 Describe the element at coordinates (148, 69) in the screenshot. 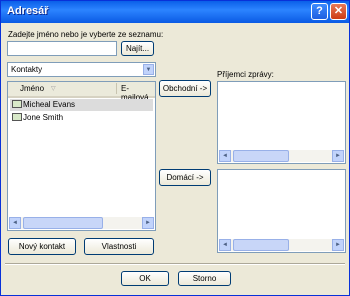

I see `chevron-down-icon: ▼` at that location.